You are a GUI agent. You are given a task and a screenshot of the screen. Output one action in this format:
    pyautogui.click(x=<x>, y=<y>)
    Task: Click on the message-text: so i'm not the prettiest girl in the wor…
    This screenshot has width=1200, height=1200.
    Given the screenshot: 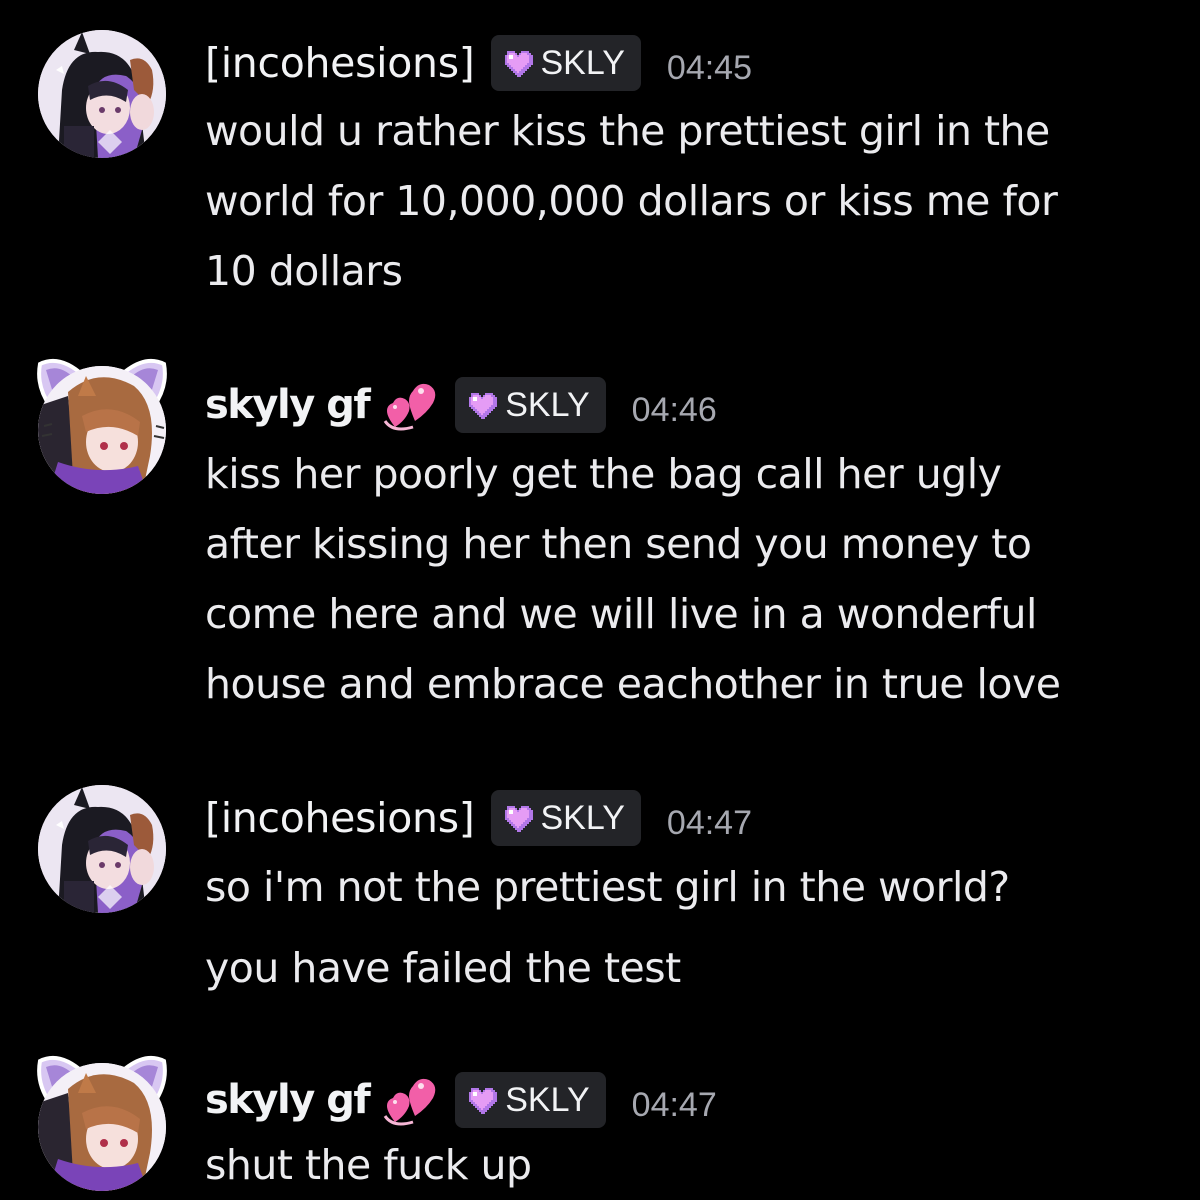 What is the action you would take?
    pyautogui.click(x=607, y=887)
    